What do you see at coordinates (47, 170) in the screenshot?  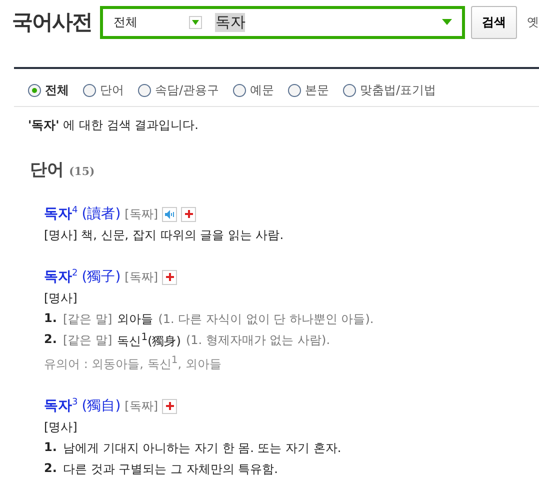 I see `section-title: 단어` at bounding box center [47, 170].